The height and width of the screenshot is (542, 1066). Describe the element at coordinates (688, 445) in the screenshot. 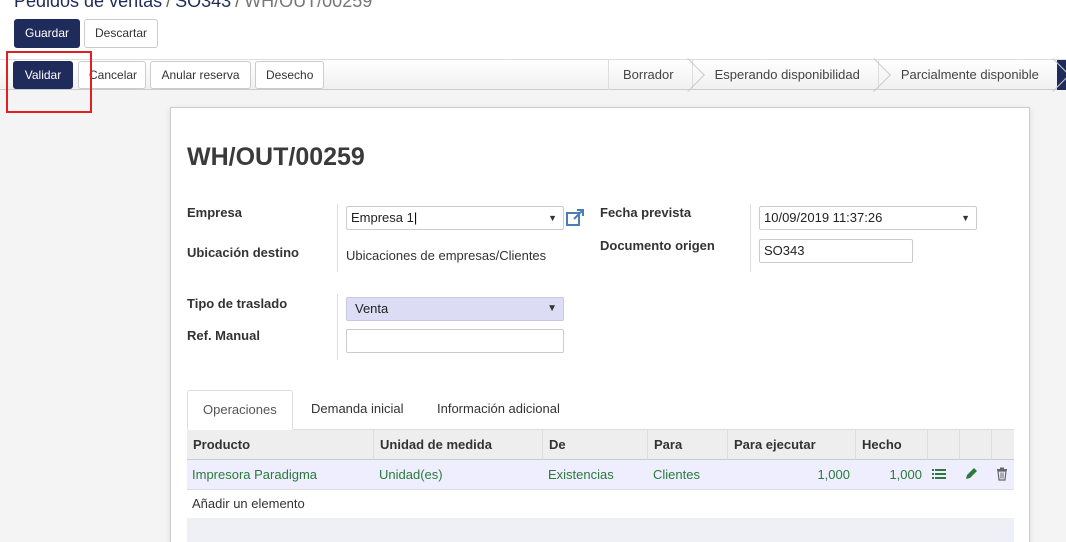

I see `column-to: Para` at that location.